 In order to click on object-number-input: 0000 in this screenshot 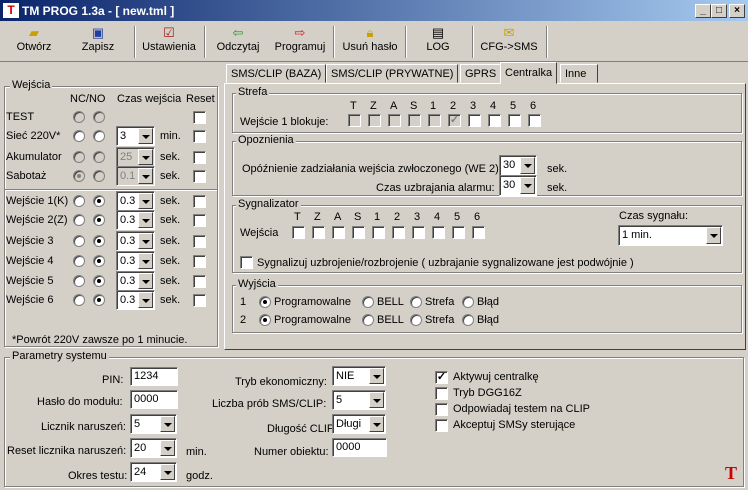, I will do `click(359, 447)`.